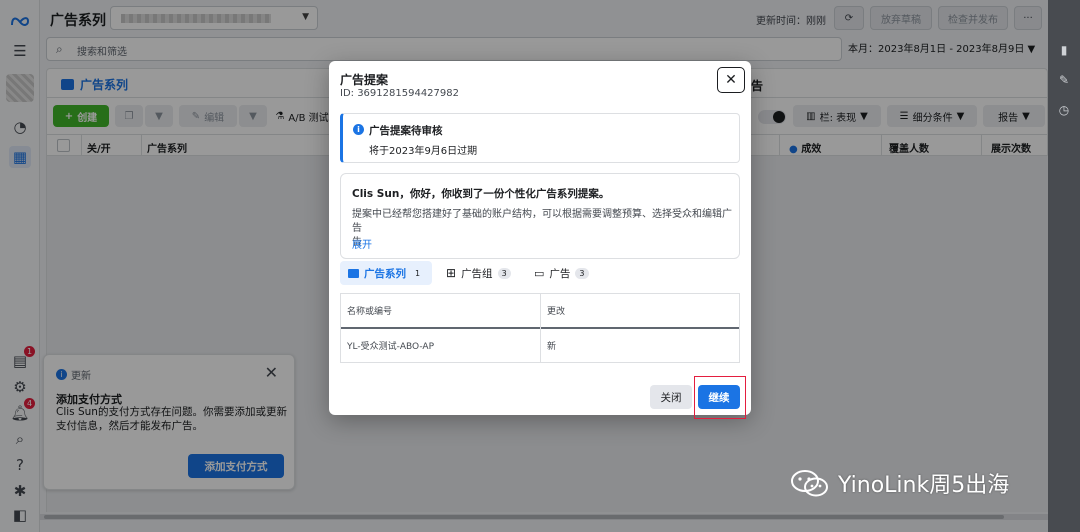  Describe the element at coordinates (552, 347) in the screenshot. I see `row-change: 新` at that location.